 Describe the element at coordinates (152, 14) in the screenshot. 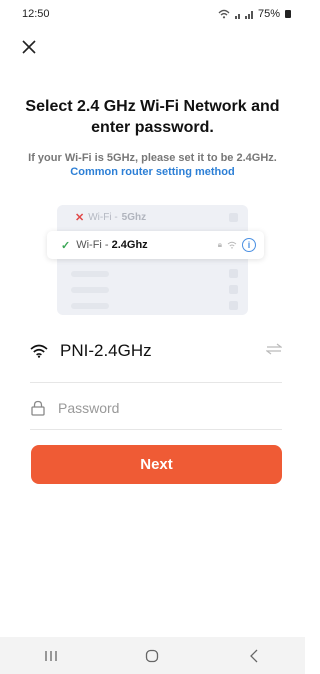

I see `status-bar: 12:50 75%` at that location.